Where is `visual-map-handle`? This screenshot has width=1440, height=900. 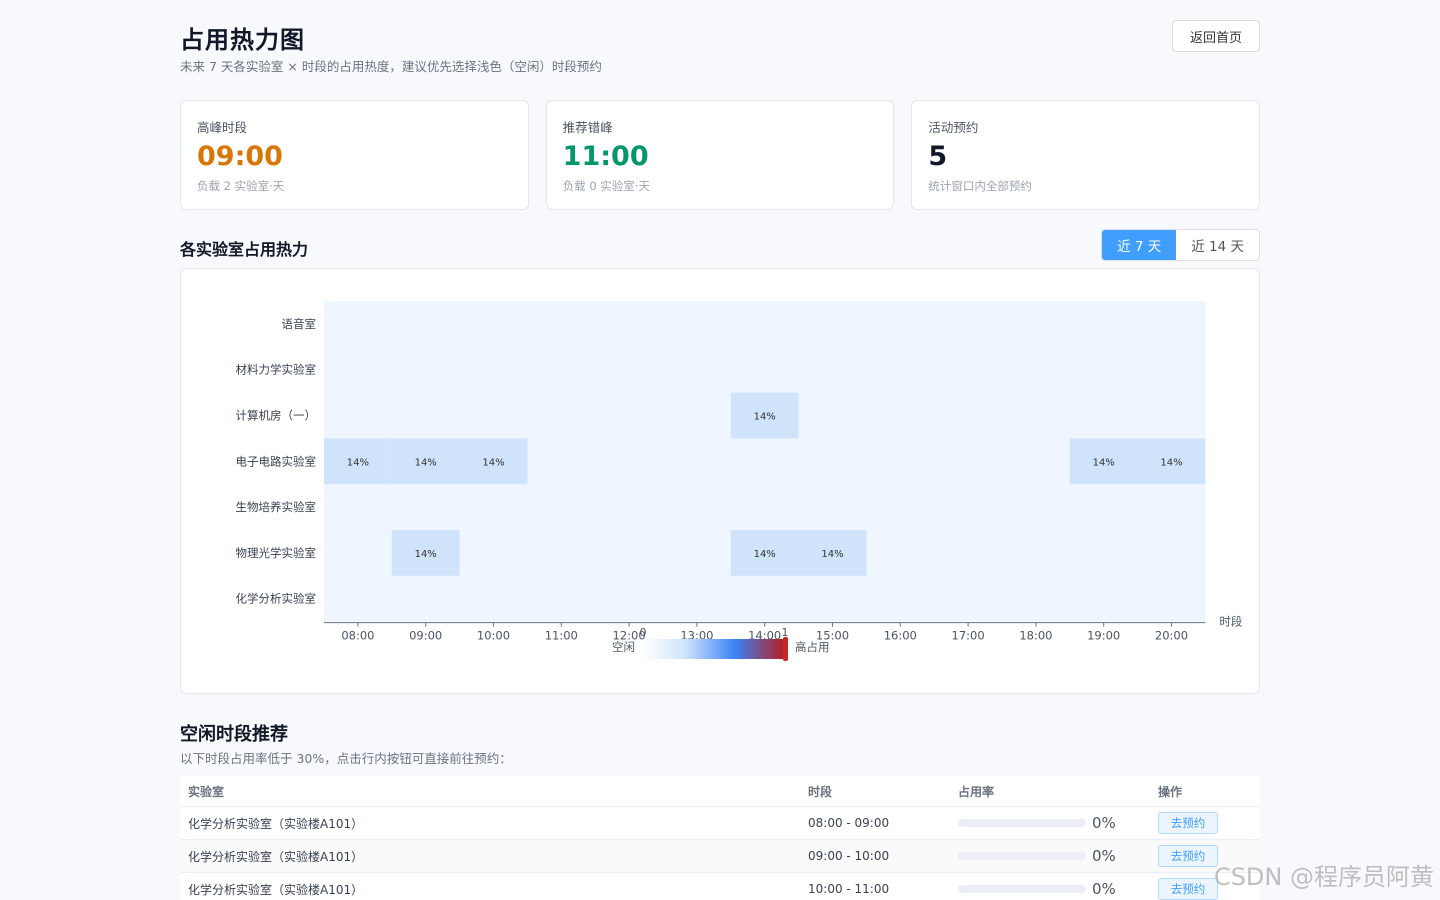
visual-map-handle is located at coordinates (785, 649).